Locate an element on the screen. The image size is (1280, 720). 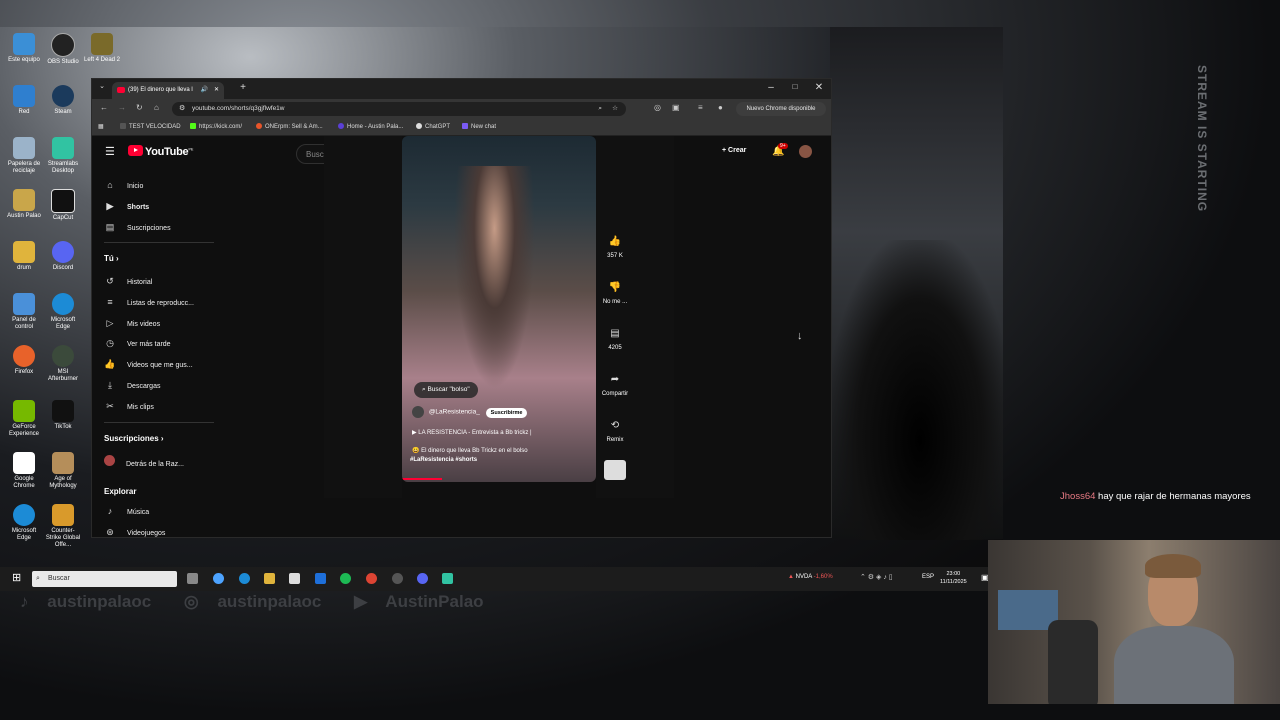
audio-icon: 🔊 is located at coordinates (204, 90).